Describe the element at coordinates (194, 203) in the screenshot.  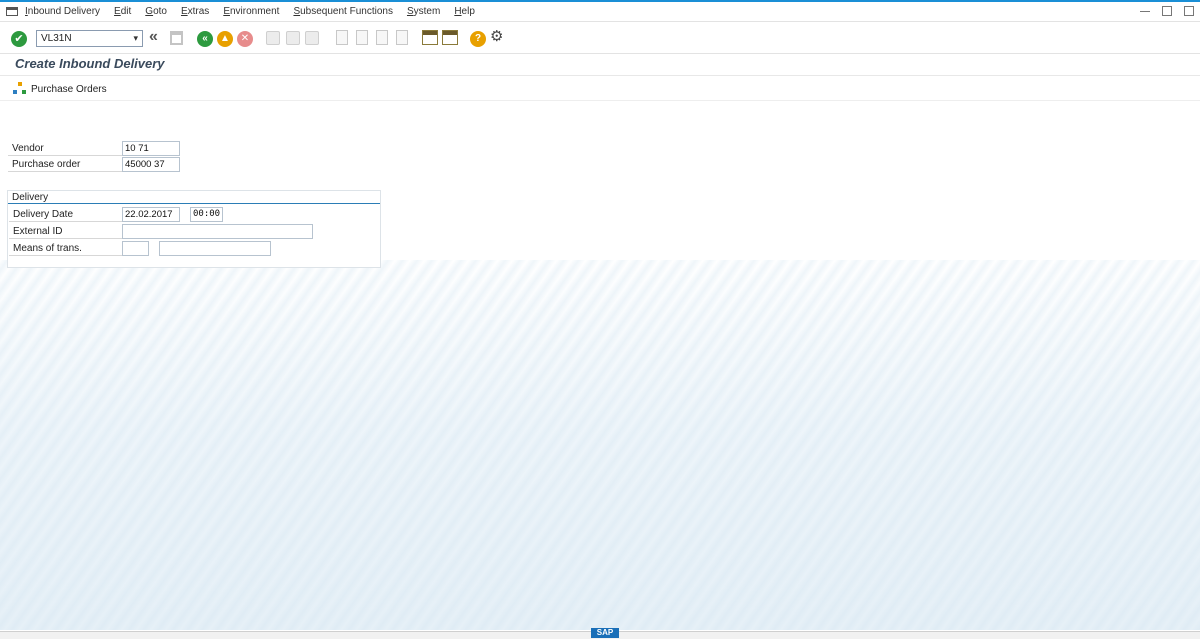
I see `group-divider` at that location.